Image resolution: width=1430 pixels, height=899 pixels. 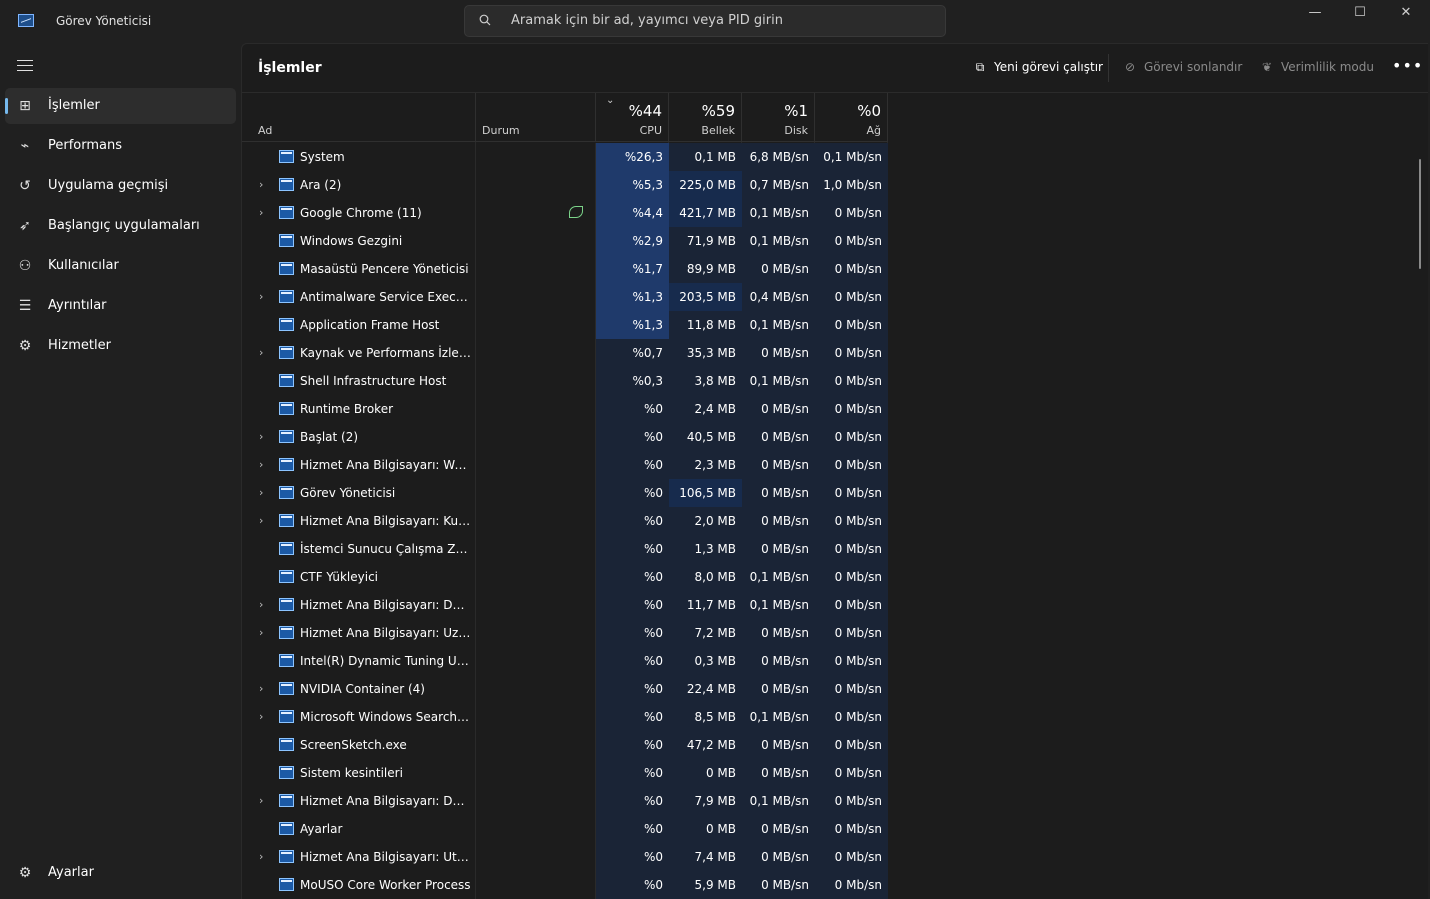 What do you see at coordinates (565, 157) in the screenshot?
I see `table-row: System %26,3 0,1 MB 6,8 MB/sn 0,1 Mb/sn` at bounding box center [565, 157].